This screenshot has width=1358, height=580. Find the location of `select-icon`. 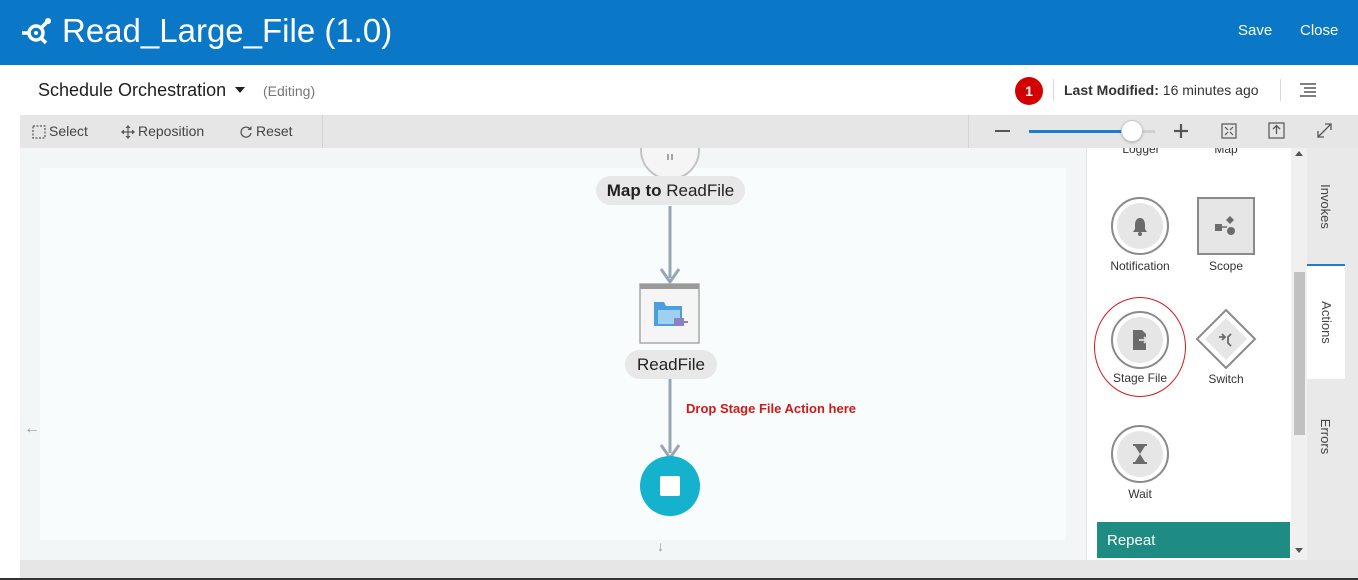

select-icon is located at coordinates (39, 132).